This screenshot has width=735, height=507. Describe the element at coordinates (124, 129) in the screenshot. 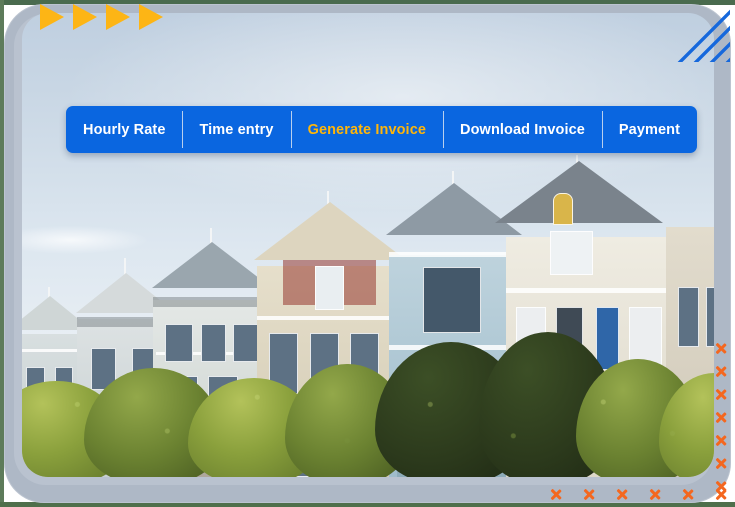

I see `nav-item-hourly-rate: Hourly Rate` at that location.